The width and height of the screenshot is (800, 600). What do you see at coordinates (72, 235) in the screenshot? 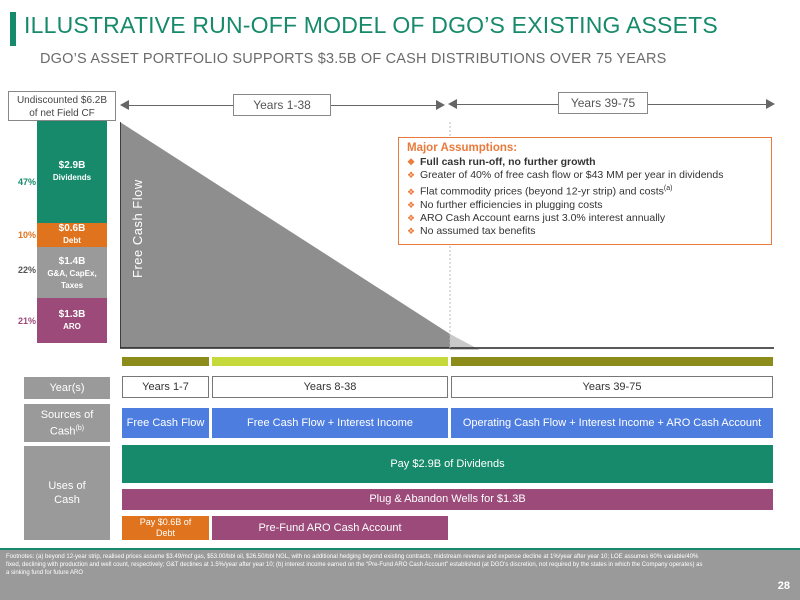
I see `stack-segment-debt: $0.6B Debt` at bounding box center [72, 235].